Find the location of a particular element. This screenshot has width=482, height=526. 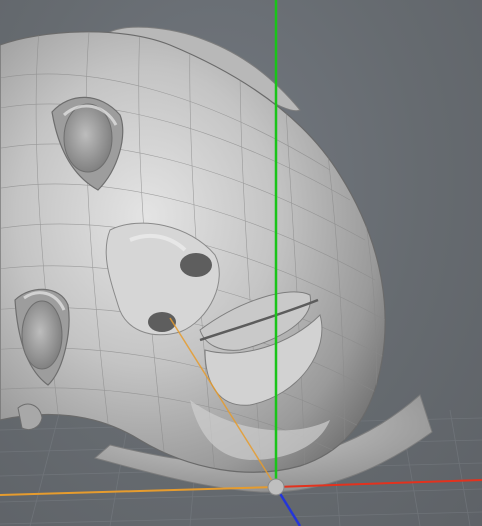

z-axis is located at coordinates (138, 491).